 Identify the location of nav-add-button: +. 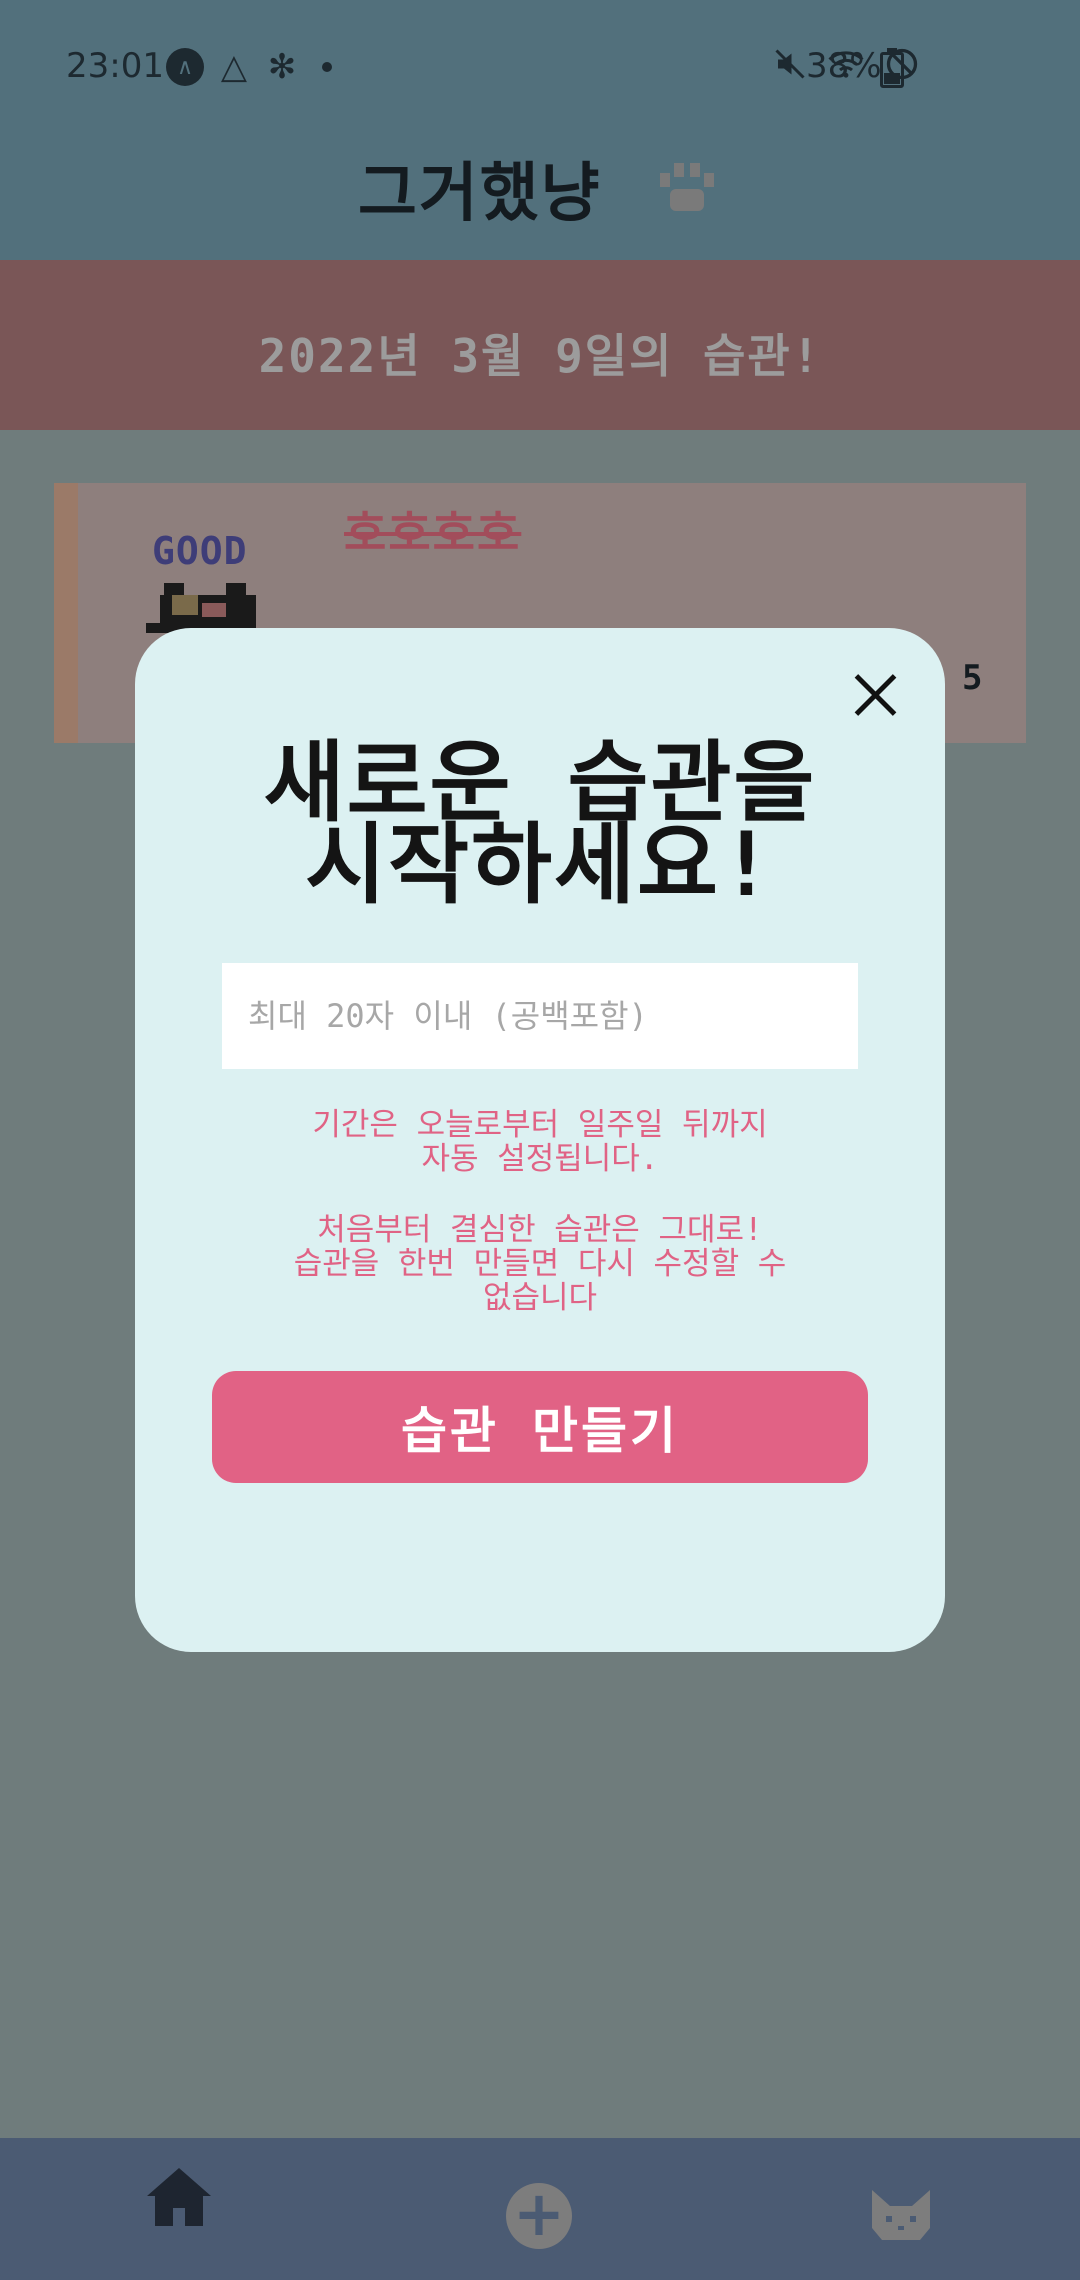
(539, 2216).